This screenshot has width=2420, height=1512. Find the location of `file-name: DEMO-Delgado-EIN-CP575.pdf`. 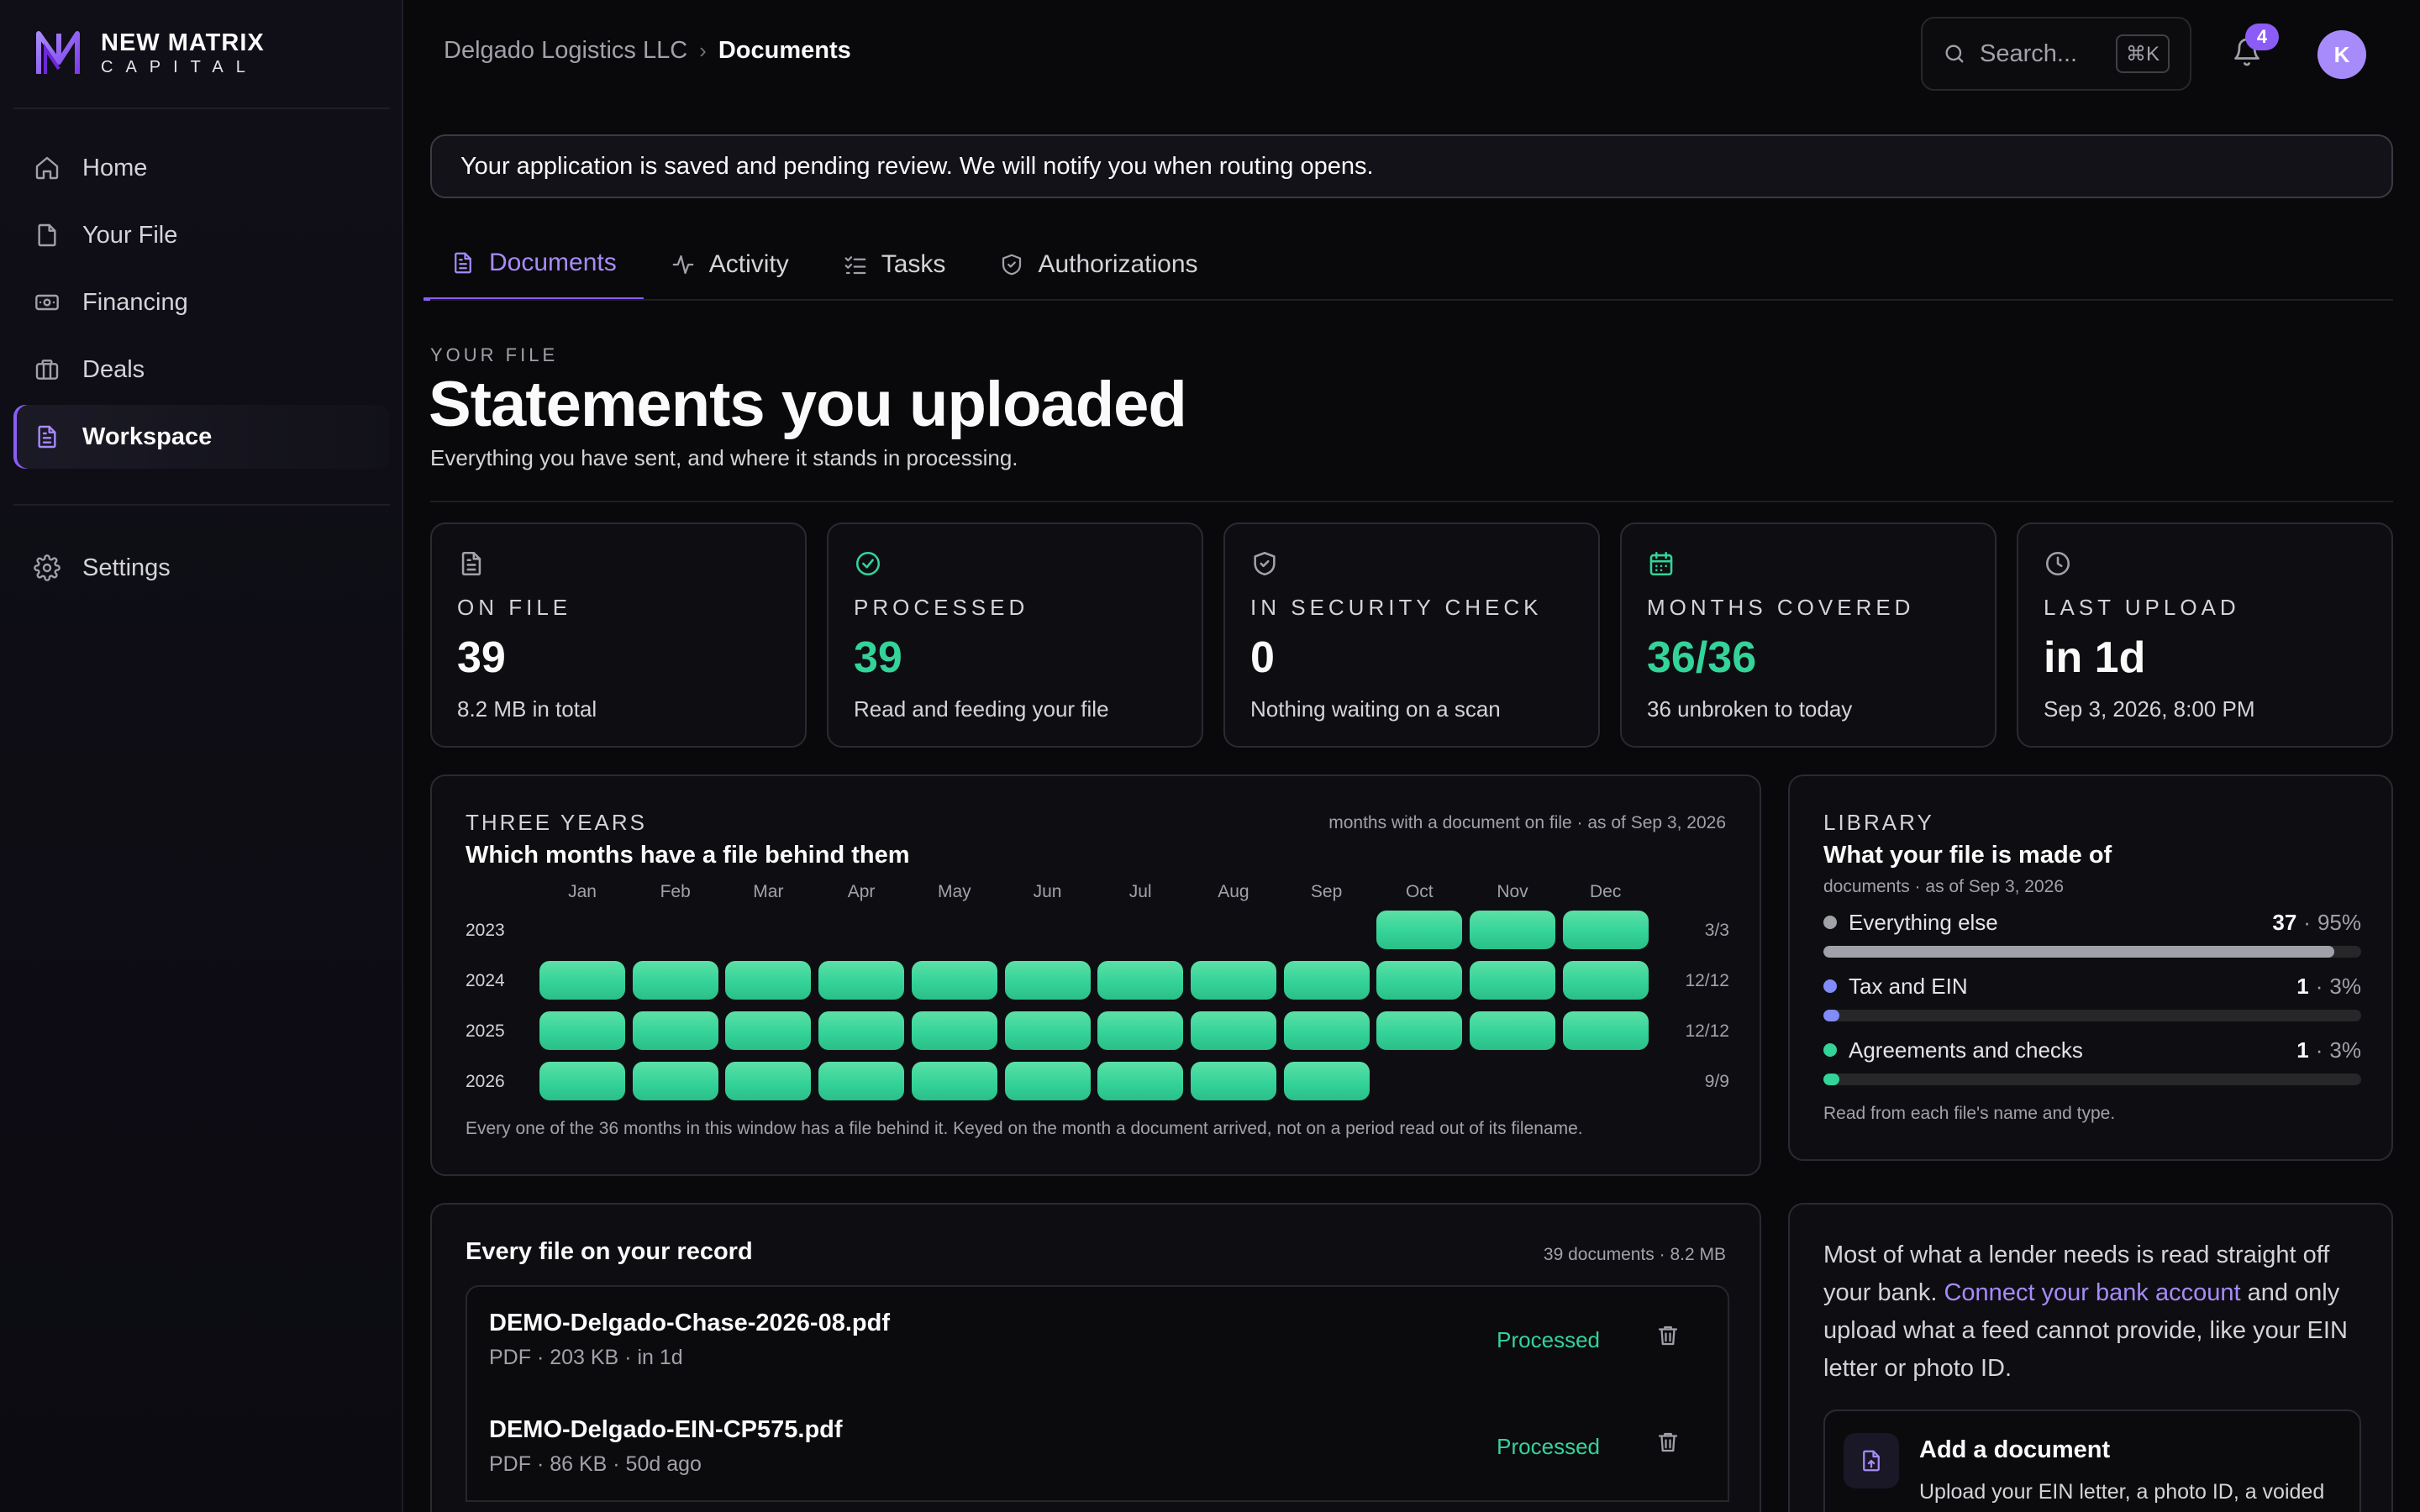

file-name: DEMO-Delgado-EIN-CP575.pdf is located at coordinates (993, 1430).